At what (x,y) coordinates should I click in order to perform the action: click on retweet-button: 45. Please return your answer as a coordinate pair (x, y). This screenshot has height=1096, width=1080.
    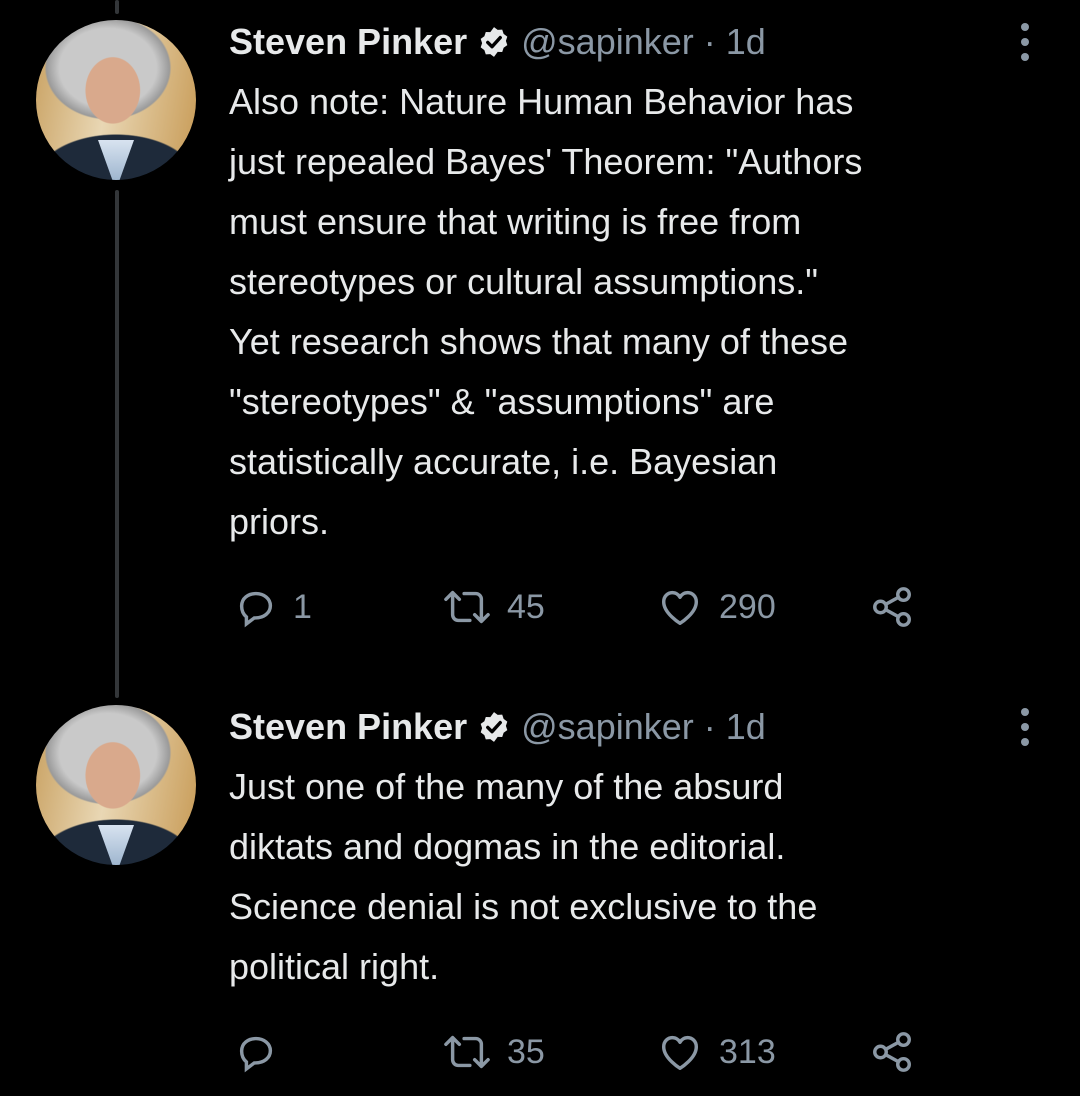
    Looking at the image, I should click on (493, 607).